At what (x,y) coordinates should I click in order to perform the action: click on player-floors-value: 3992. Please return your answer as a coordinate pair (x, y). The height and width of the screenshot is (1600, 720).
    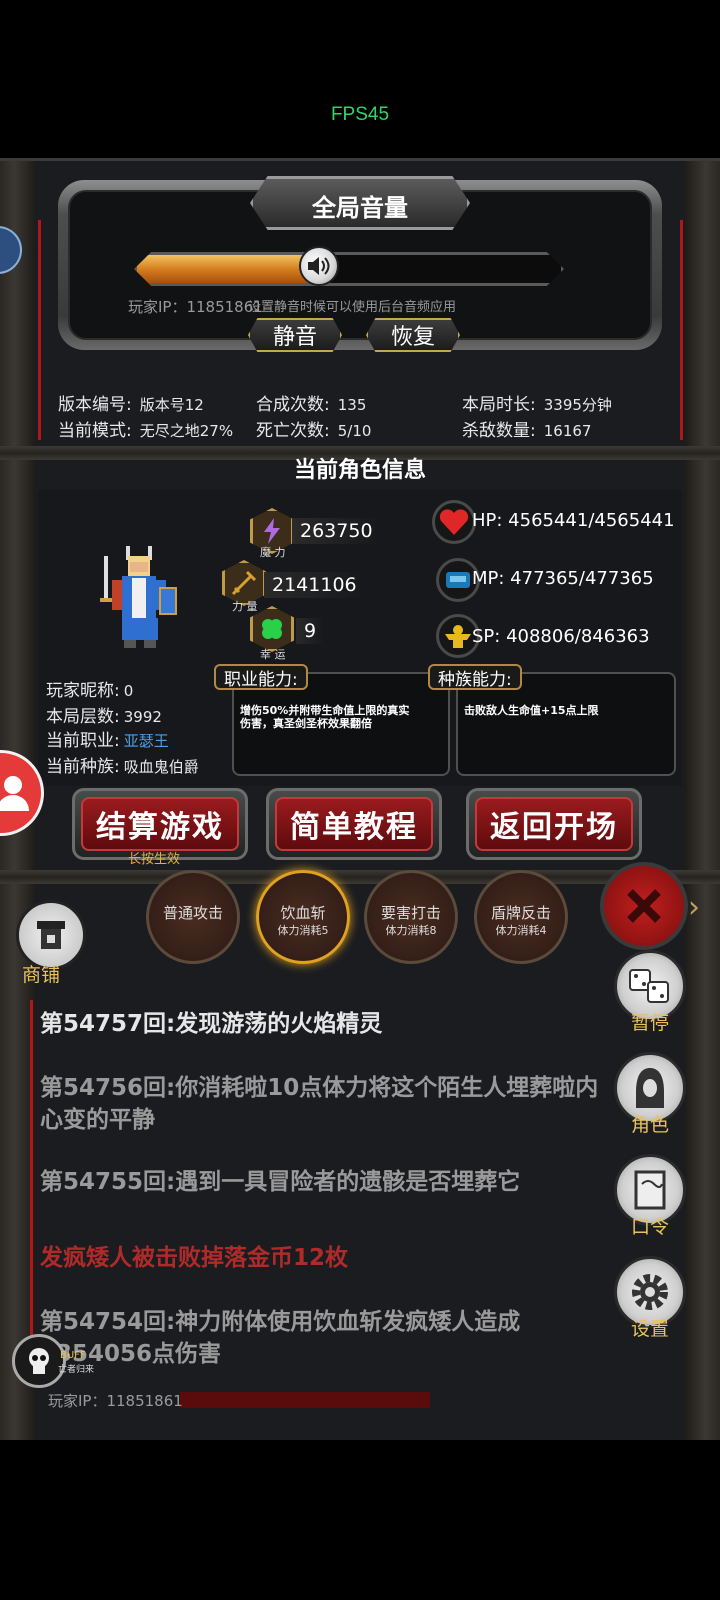
    Looking at the image, I should click on (142, 717).